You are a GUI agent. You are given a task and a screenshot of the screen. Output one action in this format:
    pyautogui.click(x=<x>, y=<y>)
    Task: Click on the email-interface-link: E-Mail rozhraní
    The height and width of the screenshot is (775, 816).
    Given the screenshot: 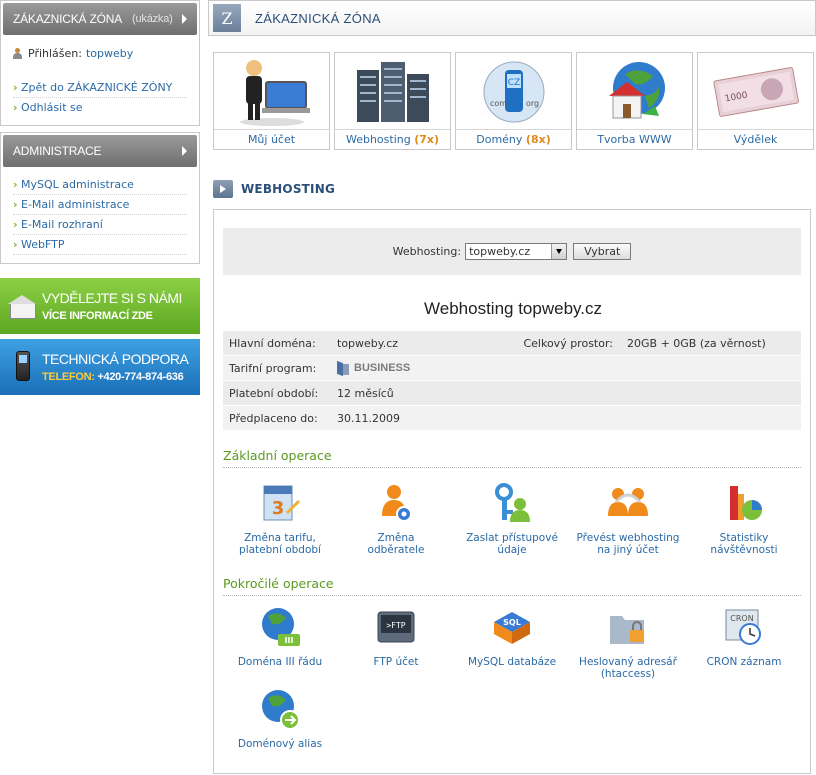 What is the action you would take?
    pyautogui.click(x=100, y=225)
    